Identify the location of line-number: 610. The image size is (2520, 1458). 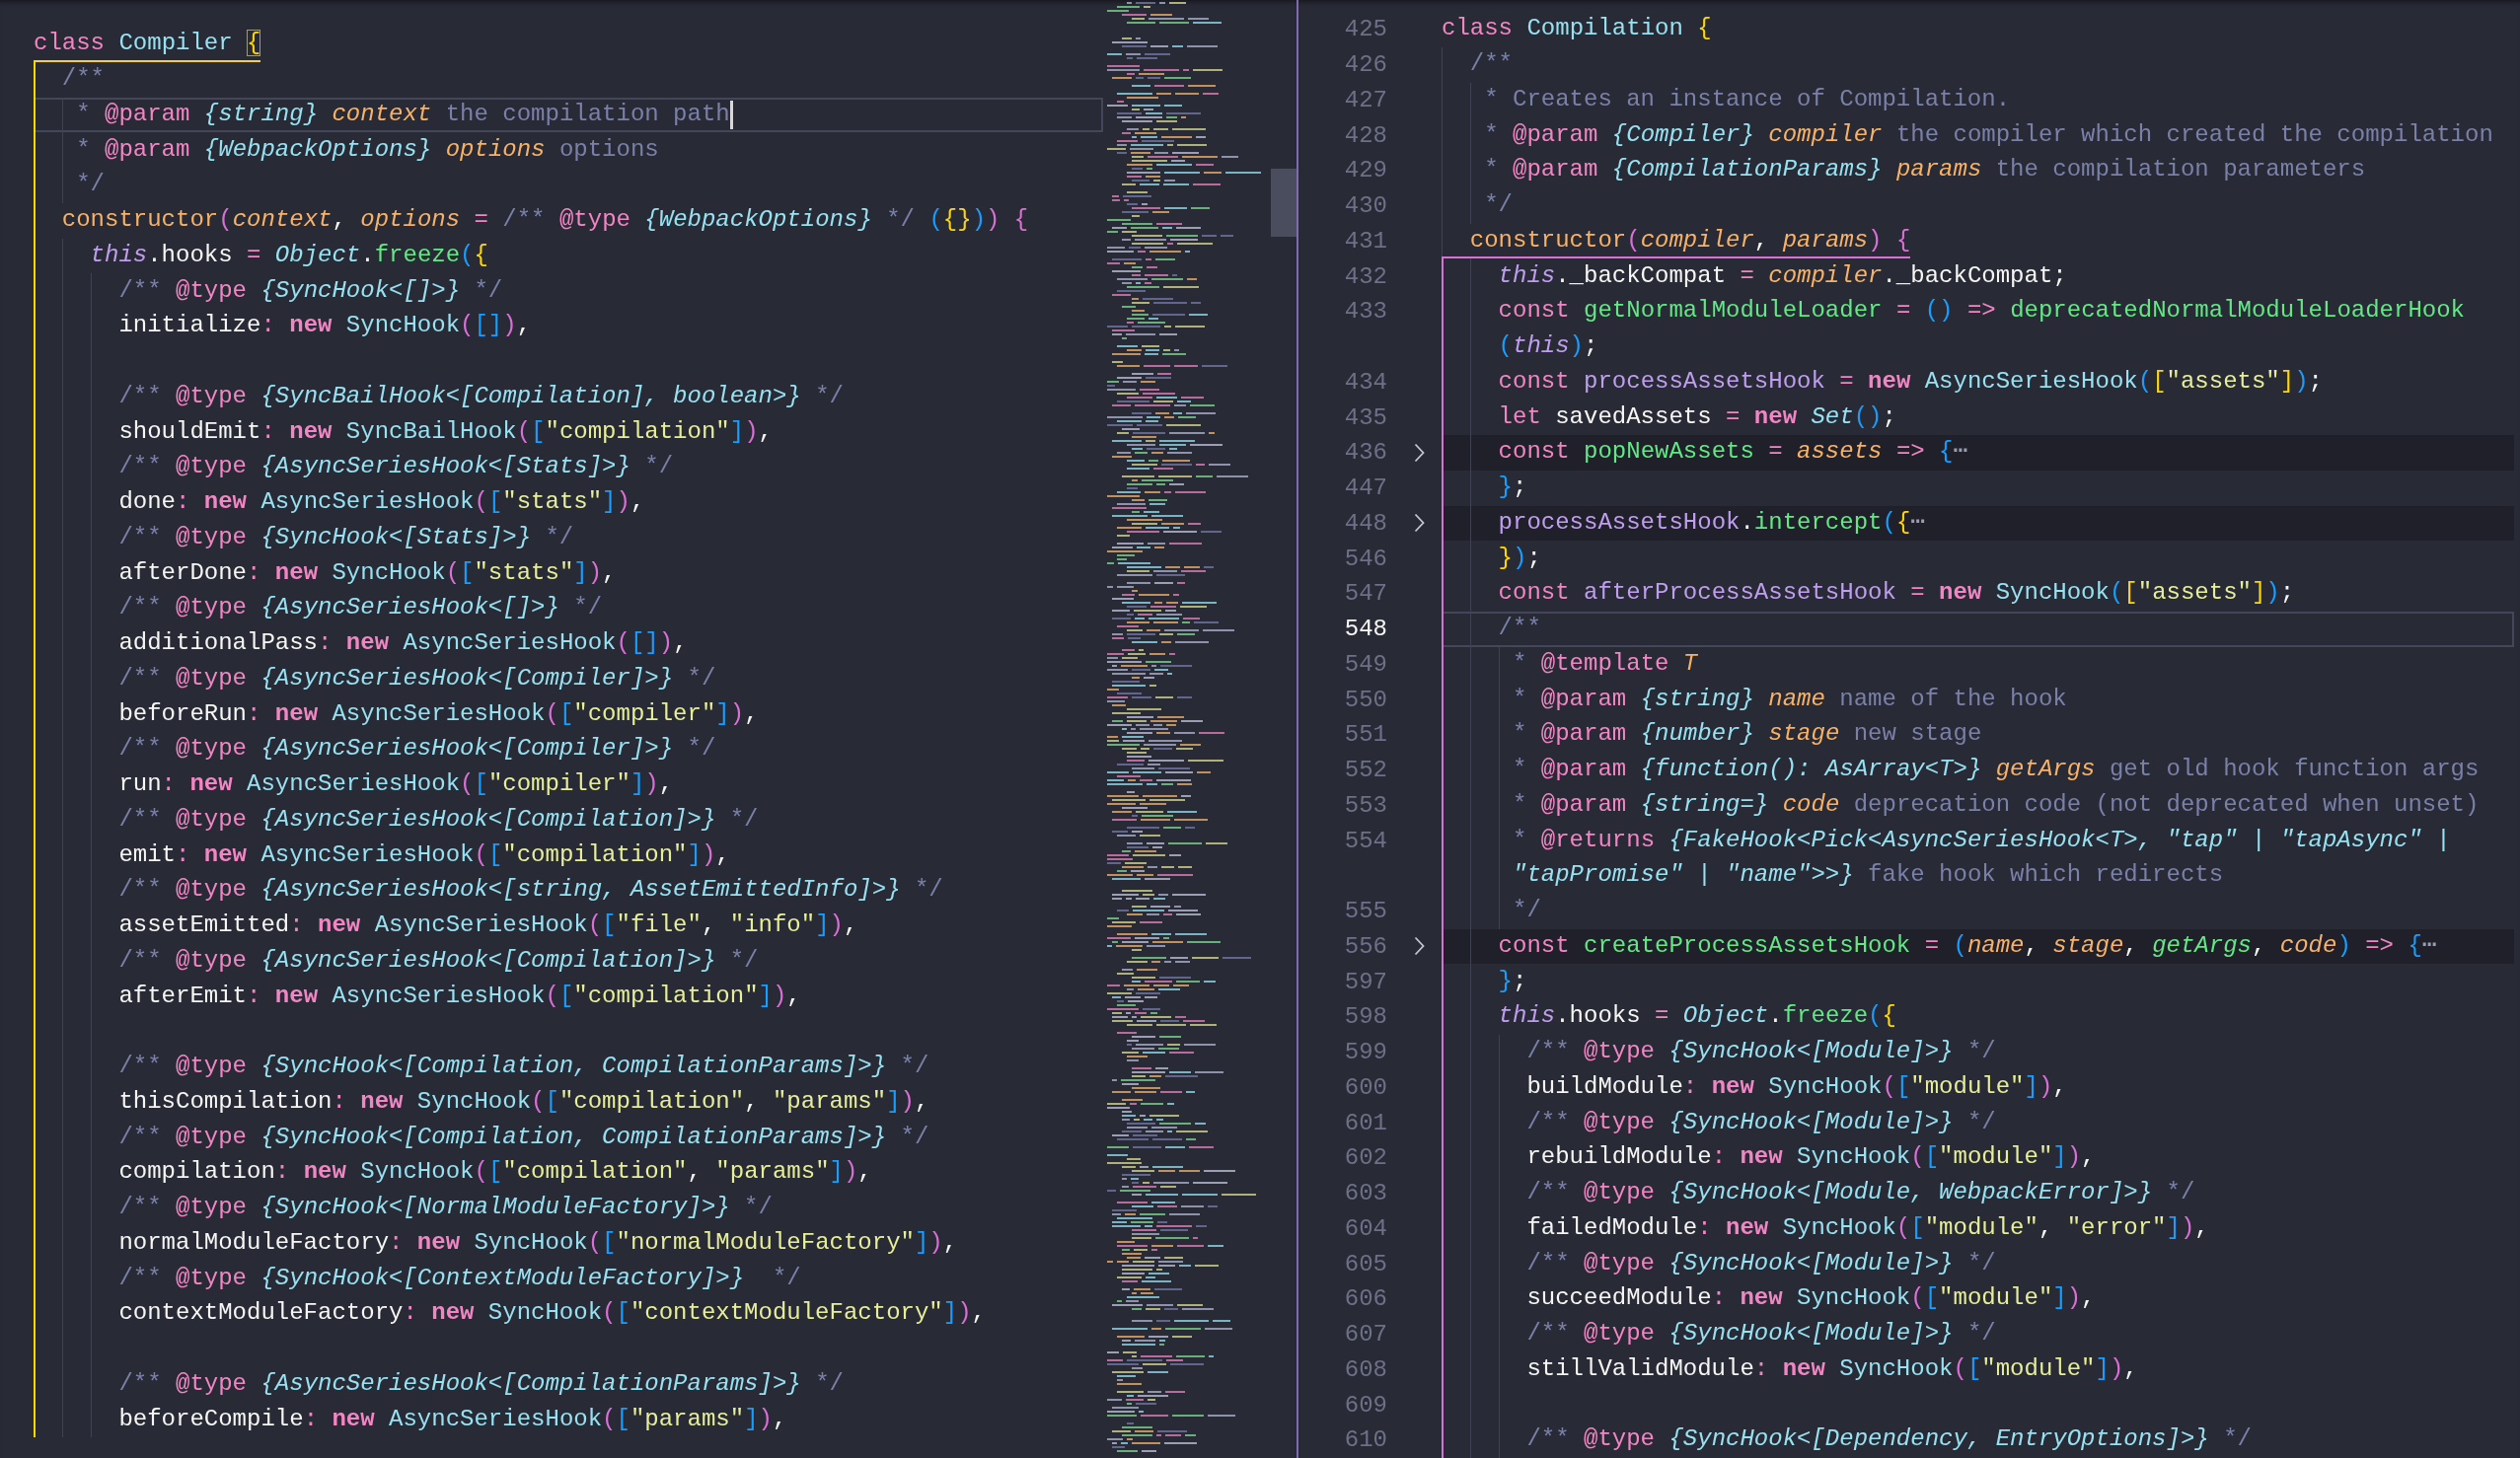
(1365, 1440).